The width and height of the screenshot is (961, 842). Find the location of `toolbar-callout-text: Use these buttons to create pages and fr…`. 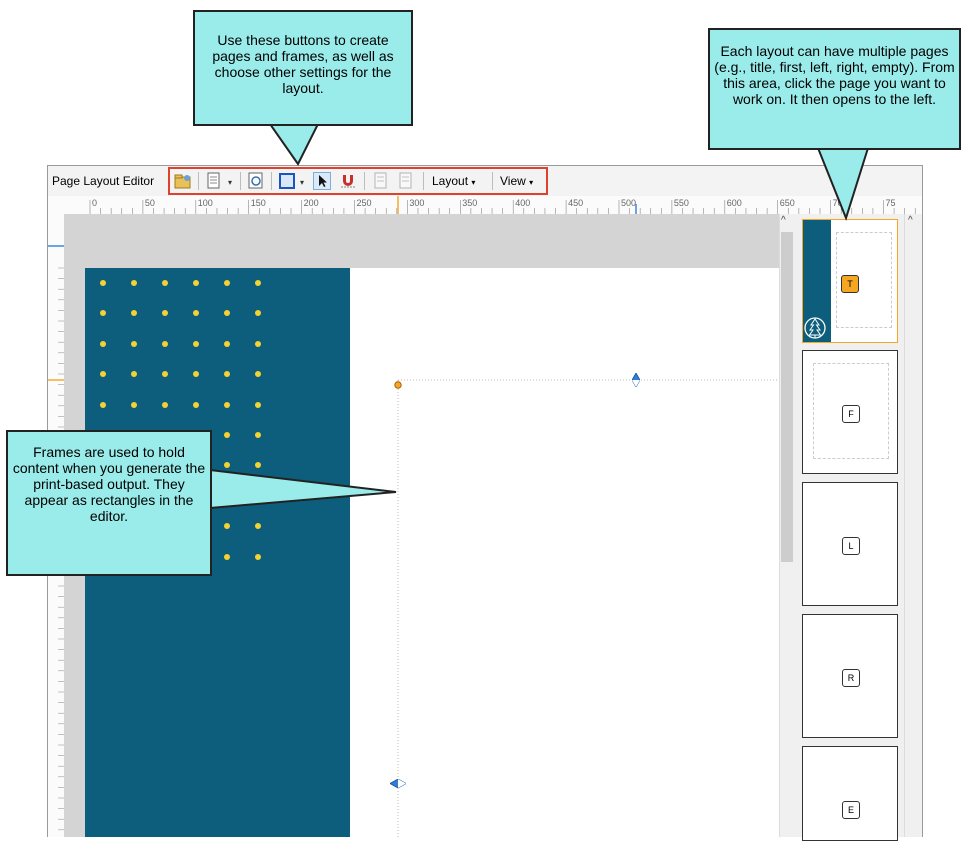

toolbar-callout-text: Use these buttons to create pages and fr… is located at coordinates (303, 64).